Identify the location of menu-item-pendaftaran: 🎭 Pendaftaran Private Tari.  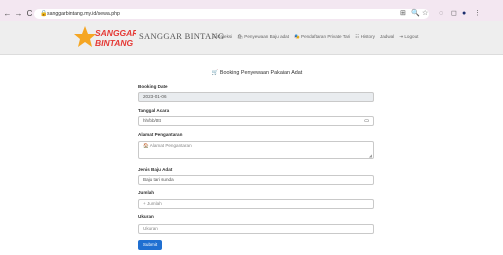
(322, 37).